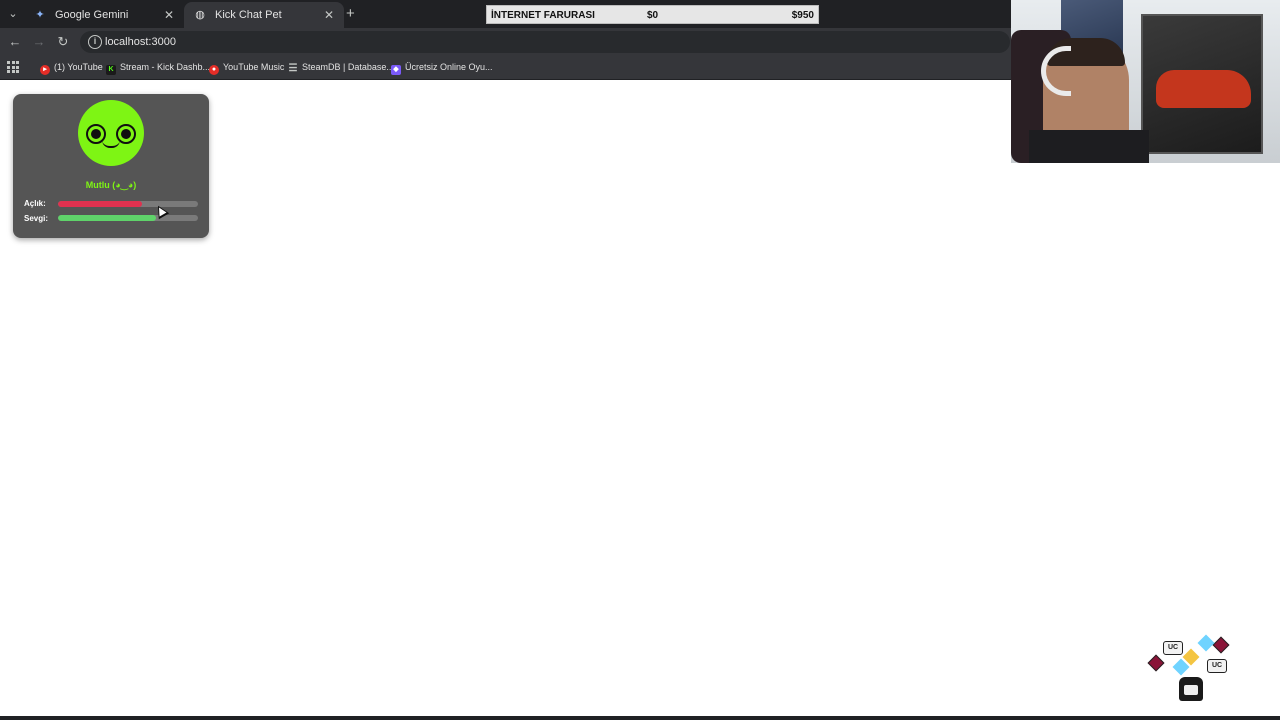 The height and width of the screenshot is (720, 1280). I want to click on bookmark-youtube: ▸ (1) YouTube, so click(71, 68).